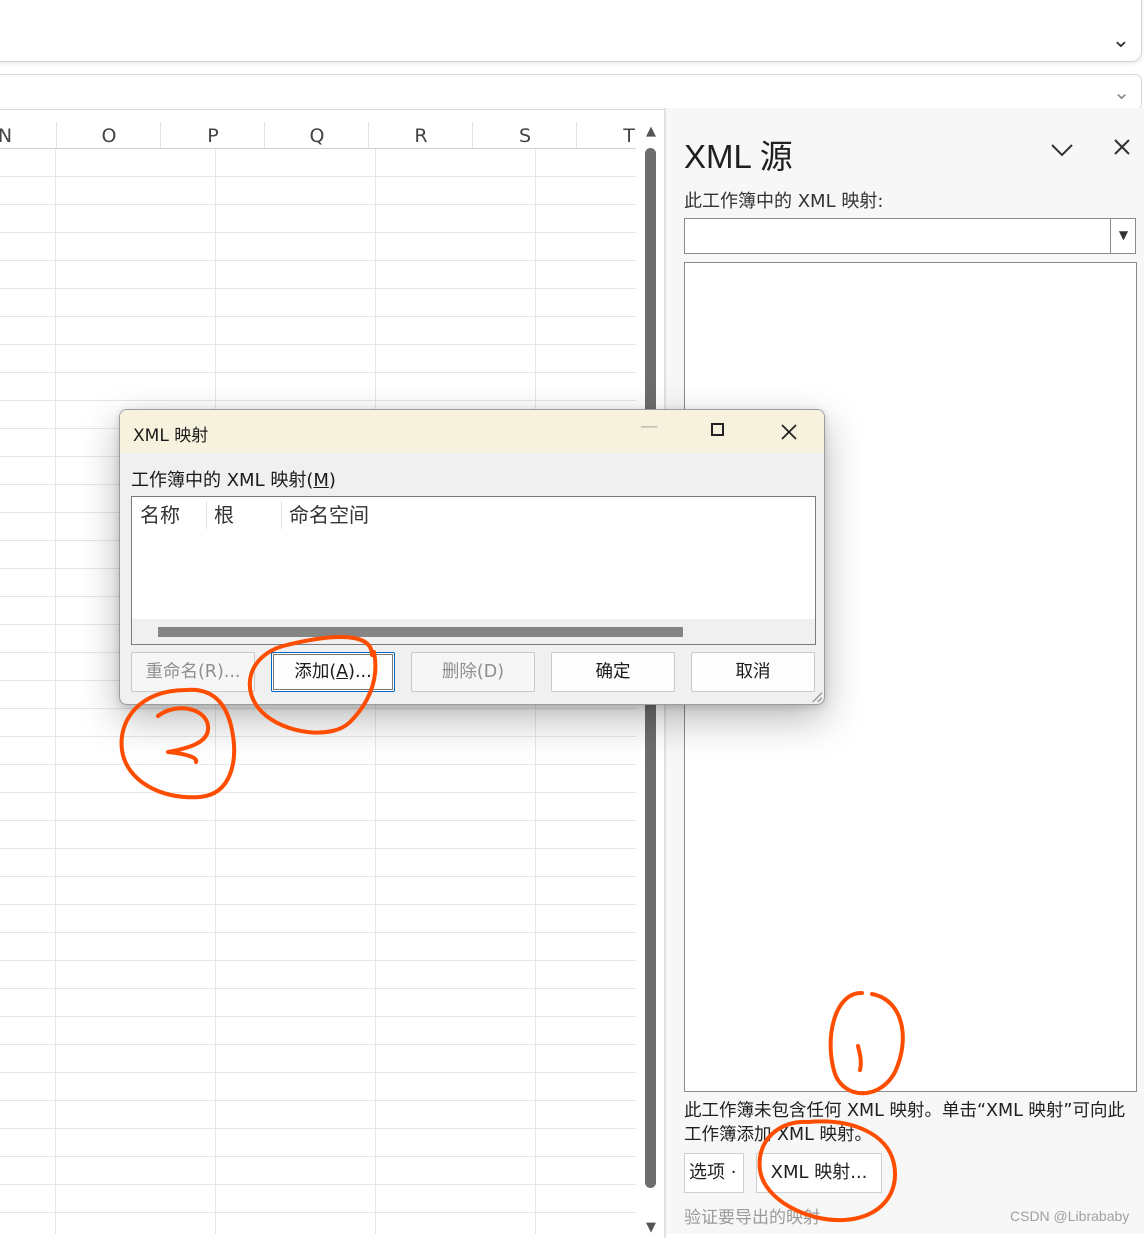 Image resolution: width=1144 pixels, height=1238 pixels. Describe the element at coordinates (717, 429) in the screenshot. I see `maximize-icon` at that location.